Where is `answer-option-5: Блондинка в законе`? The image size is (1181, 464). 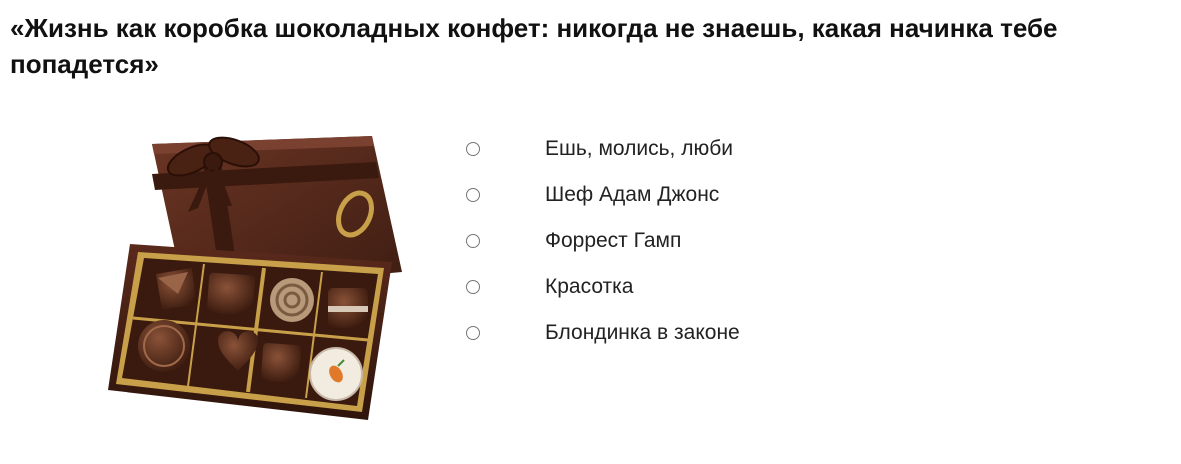 answer-option-5: Блондинка в законе is located at coordinates (599, 333).